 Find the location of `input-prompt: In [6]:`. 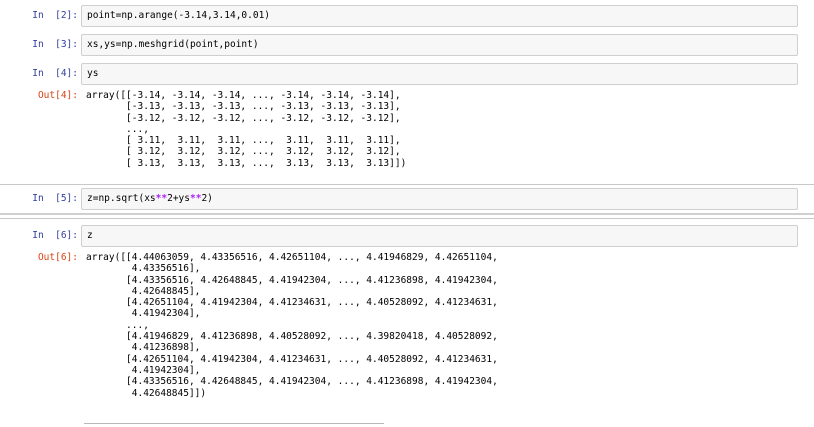

input-prompt: In [6]: is located at coordinates (55, 235).